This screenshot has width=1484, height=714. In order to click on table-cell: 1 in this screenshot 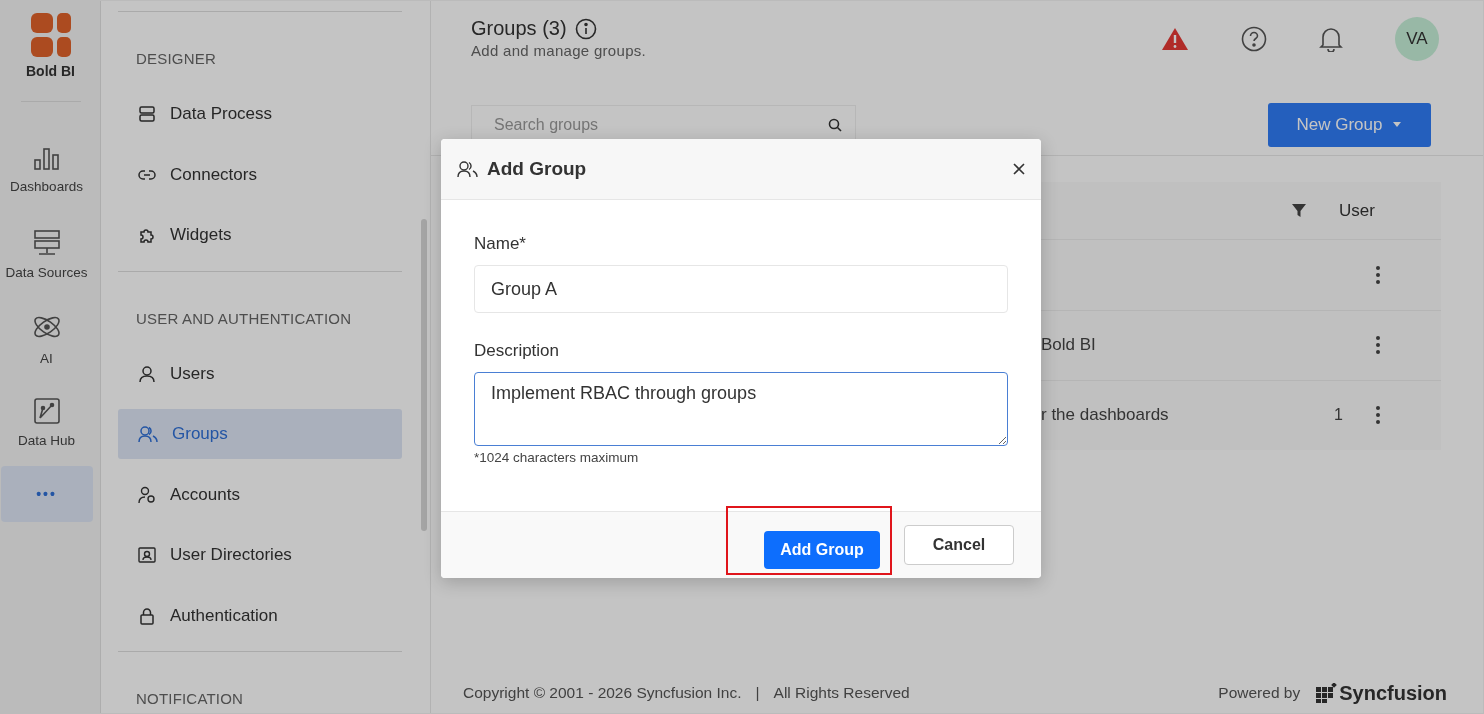, I will do `click(1338, 415)`.